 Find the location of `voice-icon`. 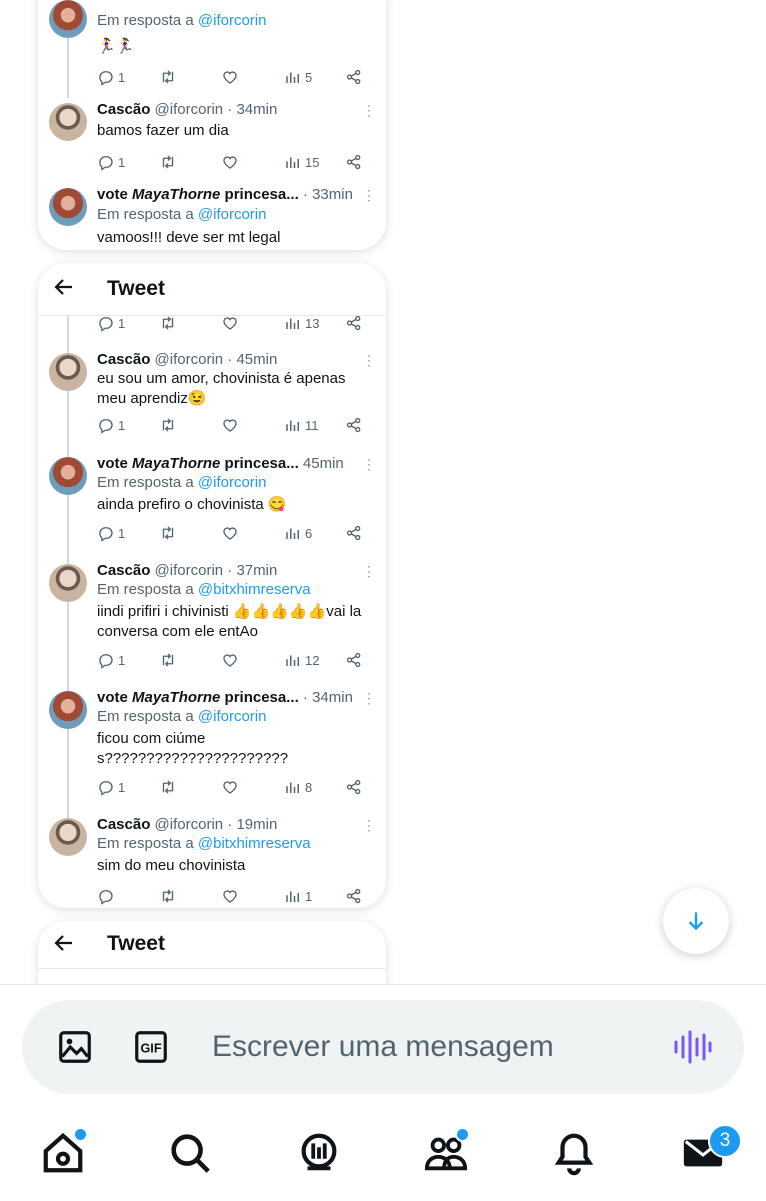

voice-icon is located at coordinates (692, 1047).